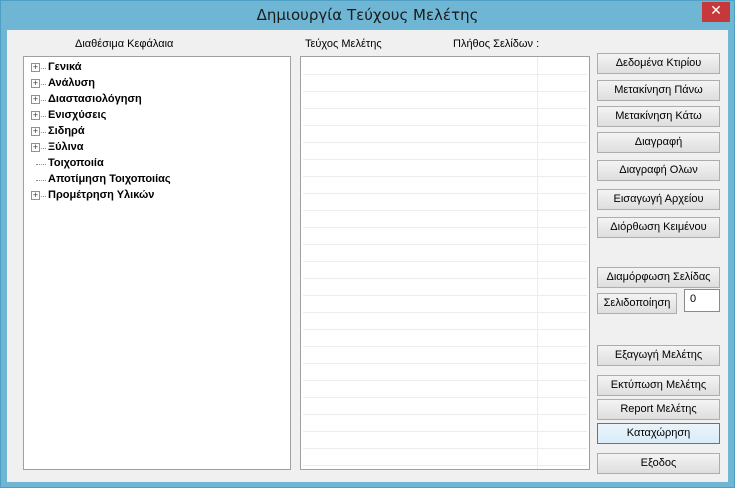 The image size is (735, 488). What do you see at coordinates (716, 12) in the screenshot?
I see `close-button: ✕` at bounding box center [716, 12].